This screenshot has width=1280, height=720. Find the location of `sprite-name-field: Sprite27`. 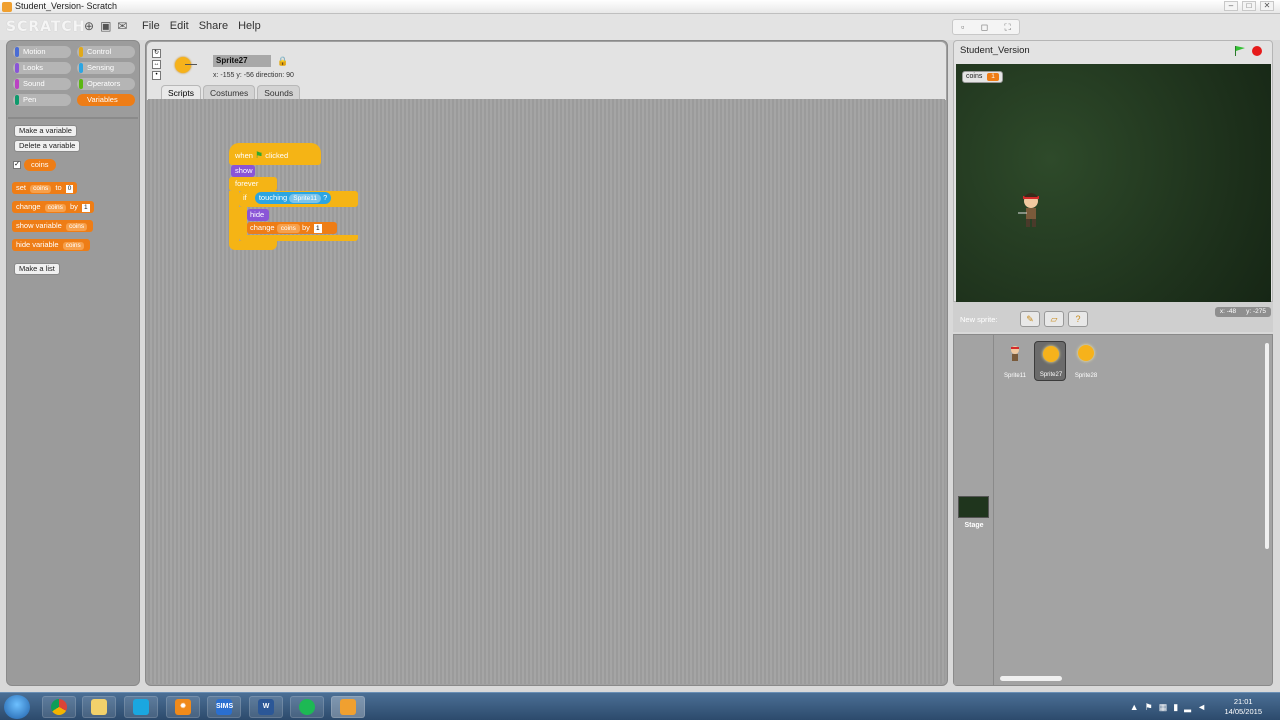

sprite-name-field: Sprite27 is located at coordinates (242, 61).